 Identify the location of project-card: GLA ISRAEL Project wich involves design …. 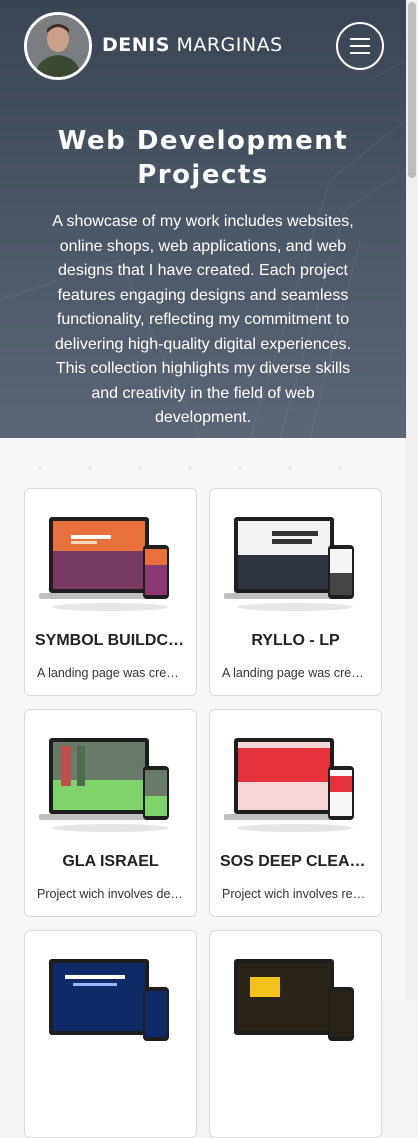
(110, 813).